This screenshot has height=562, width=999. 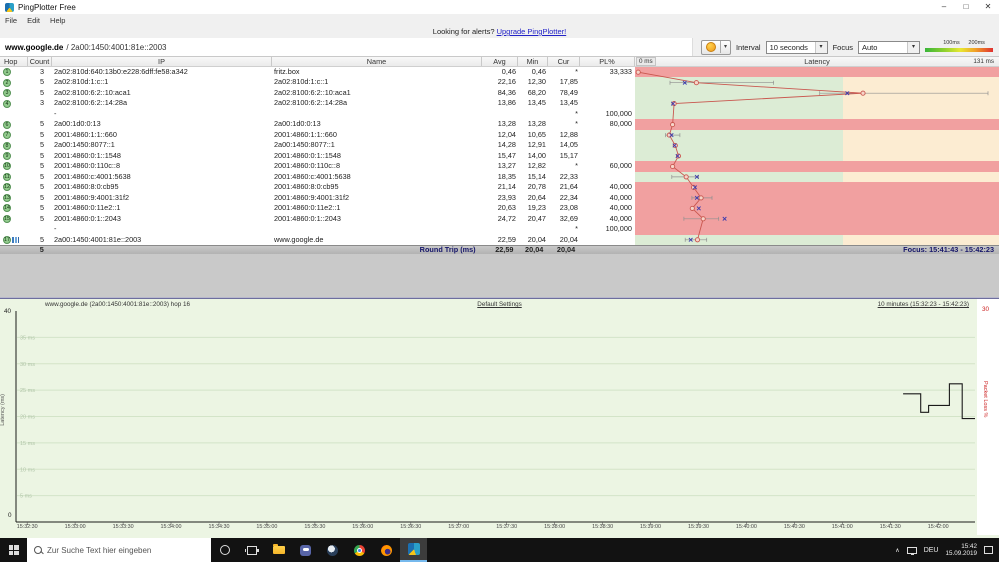 I want to click on column-header-ip: IP, so click(x=162, y=61).